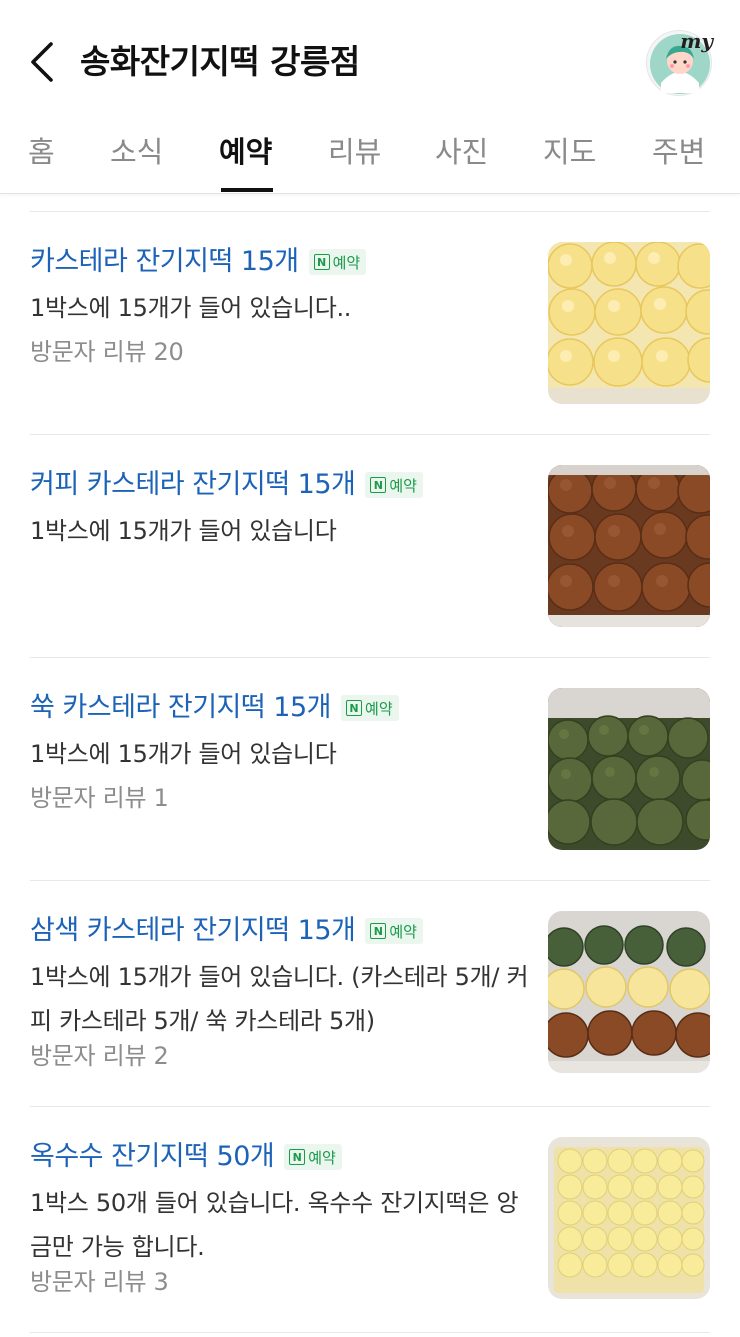 The height and width of the screenshot is (1337, 740). Describe the element at coordinates (370, 62) in the screenshot. I see `header: 송화잔기지떡 강릉점 my` at that location.